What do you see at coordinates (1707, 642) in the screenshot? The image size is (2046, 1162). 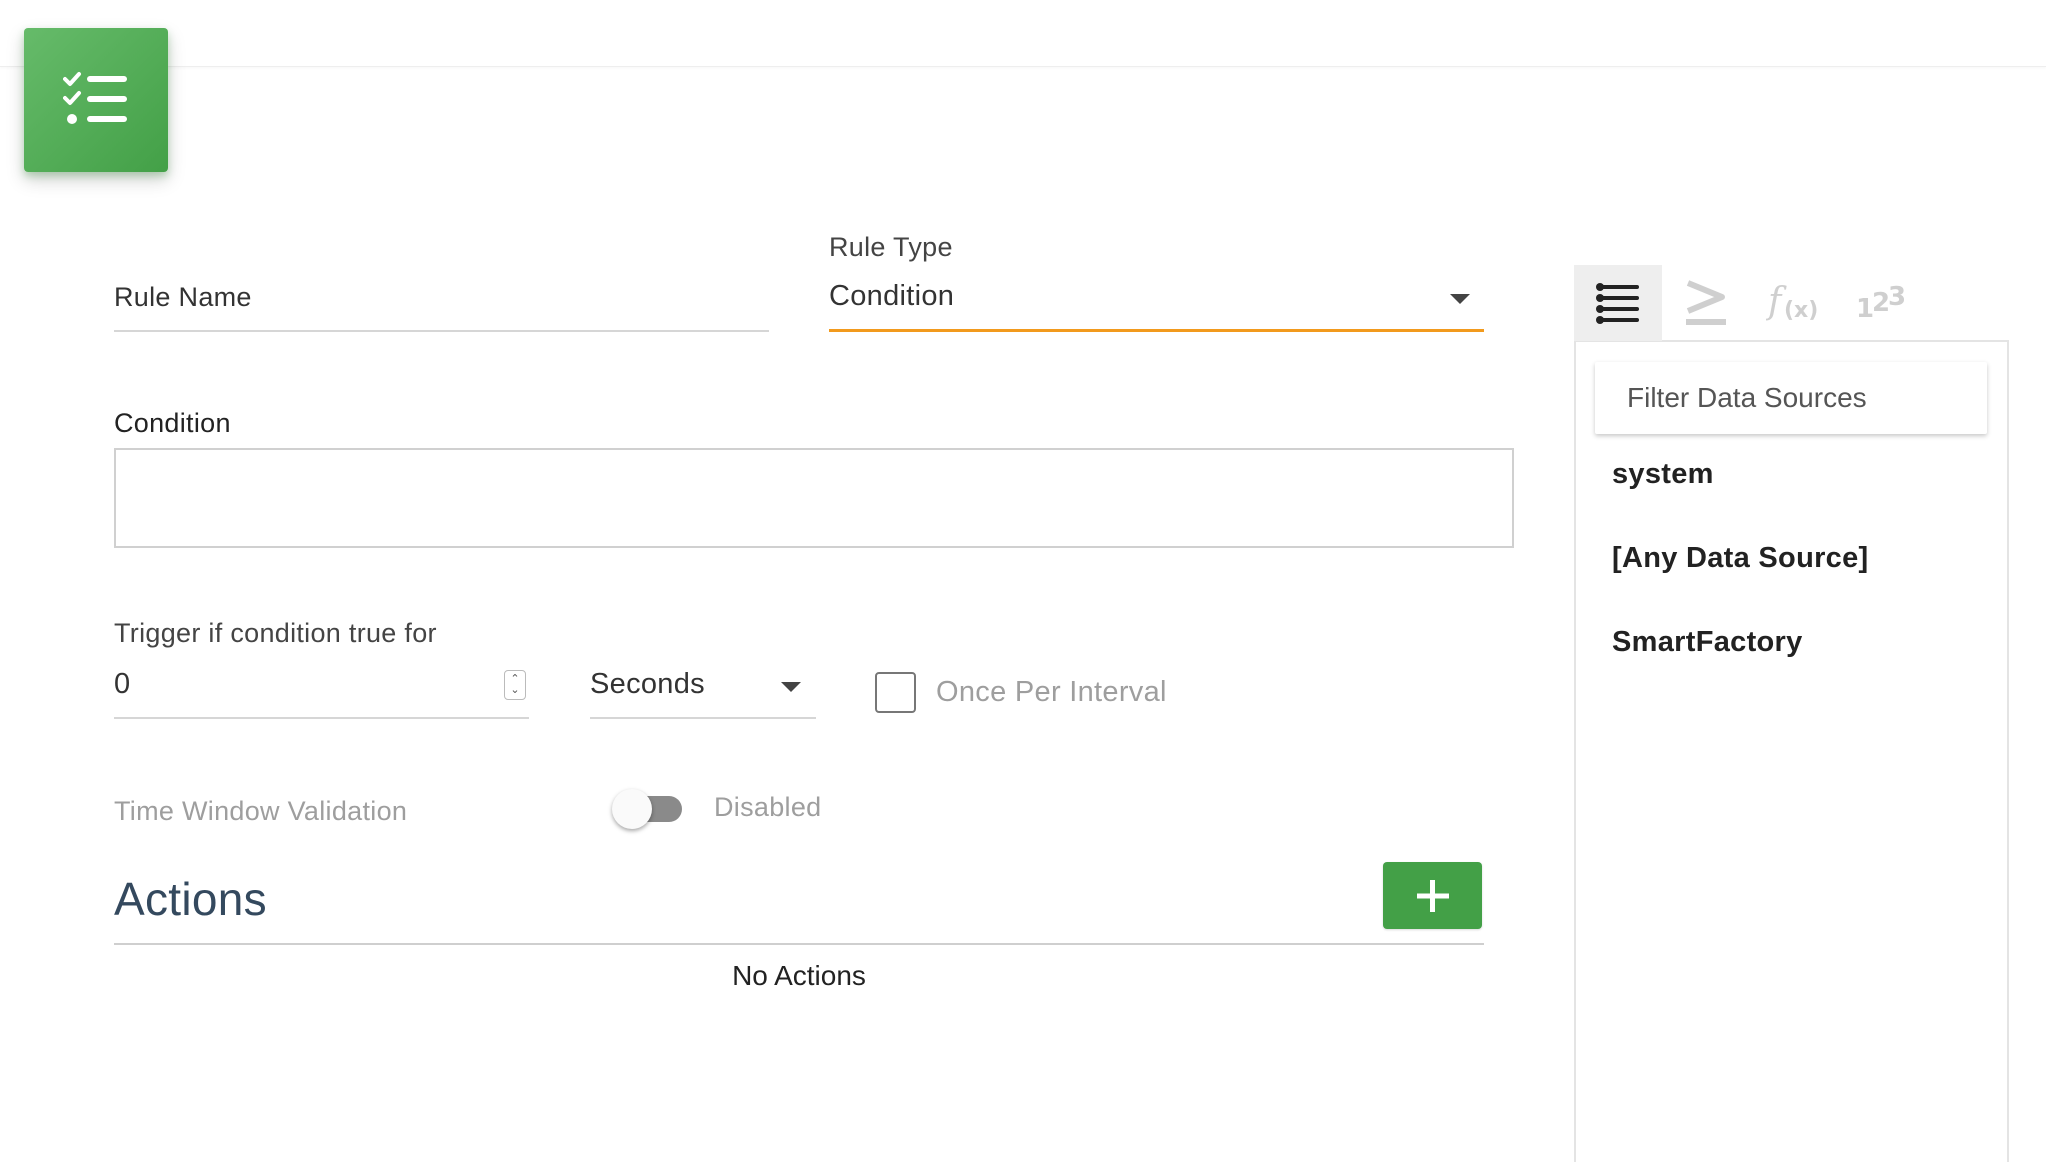 I see `data-source-item-smartfactory: SmartFactory` at bounding box center [1707, 642].